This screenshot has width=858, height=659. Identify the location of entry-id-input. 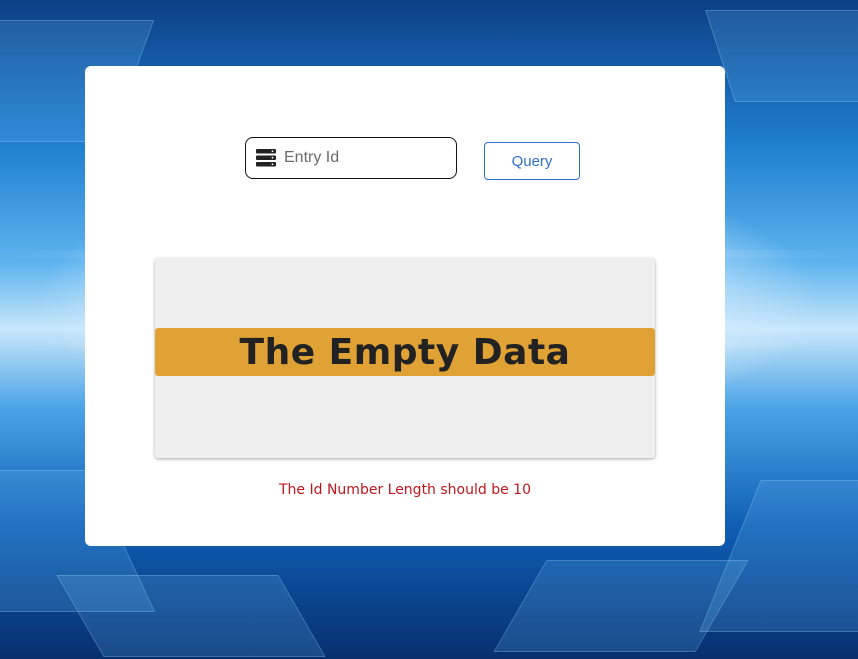
(366, 158).